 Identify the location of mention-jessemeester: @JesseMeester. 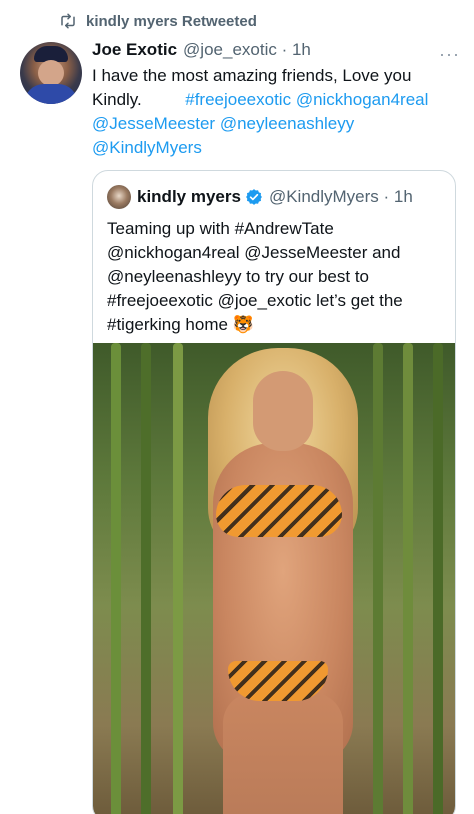
(153, 123).